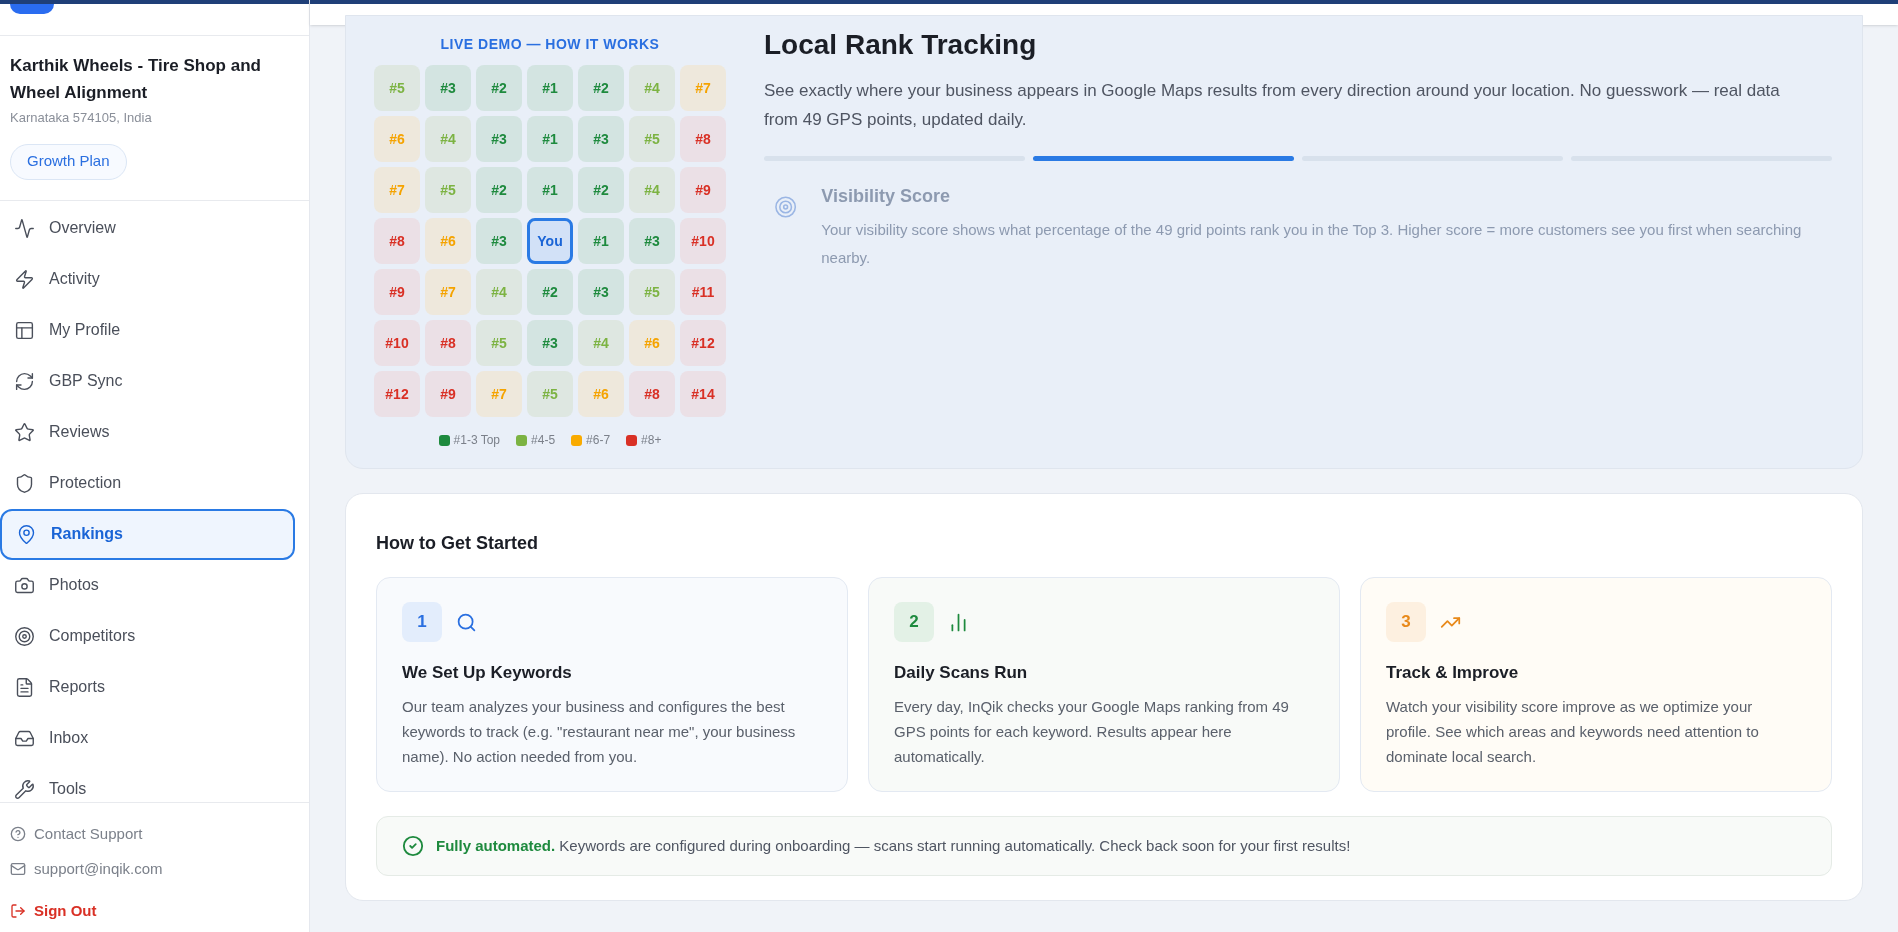 Image resolution: width=1898 pixels, height=932 pixels. What do you see at coordinates (24, 687) in the screenshot?
I see `document-icon` at bounding box center [24, 687].